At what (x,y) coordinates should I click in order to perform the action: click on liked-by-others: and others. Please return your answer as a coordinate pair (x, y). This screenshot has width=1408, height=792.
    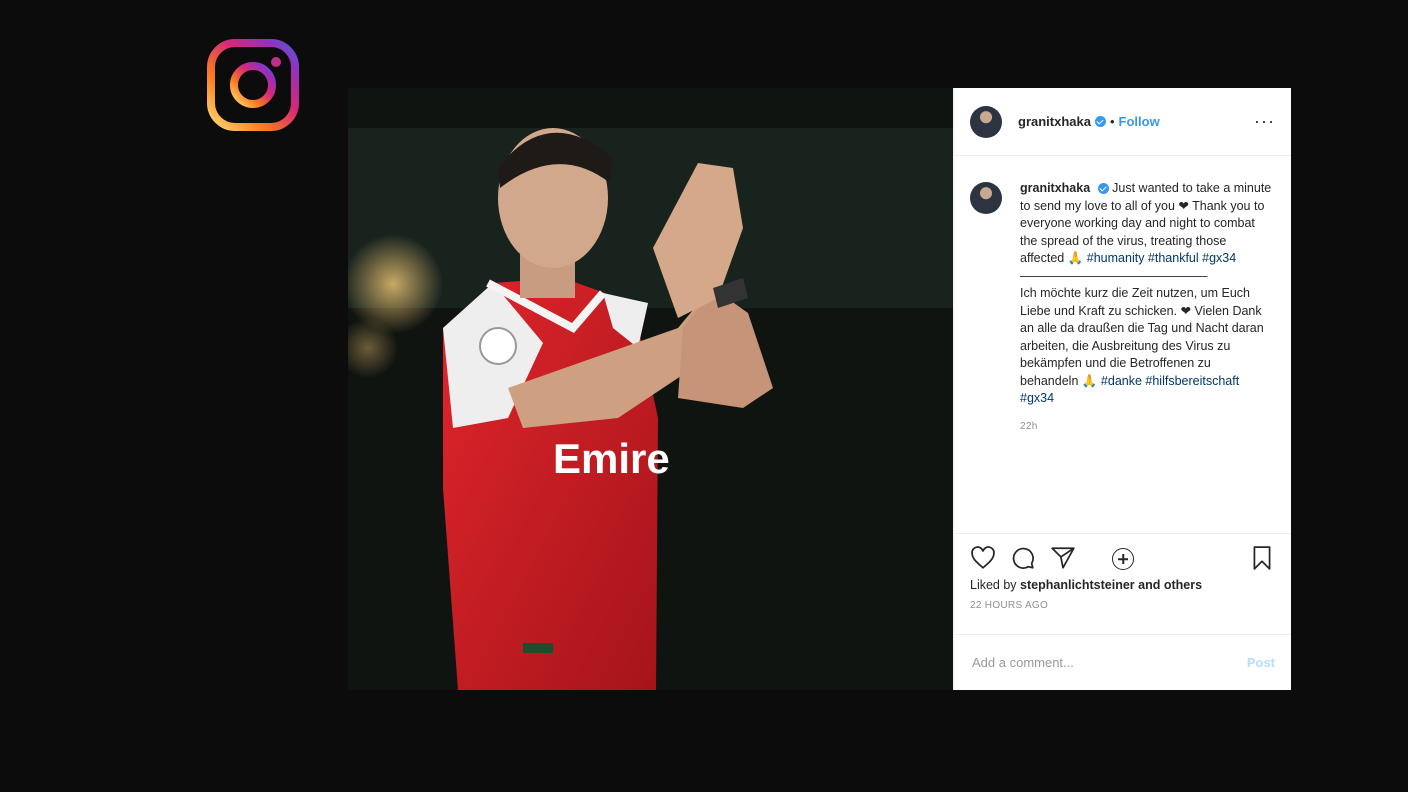
    Looking at the image, I should click on (1170, 585).